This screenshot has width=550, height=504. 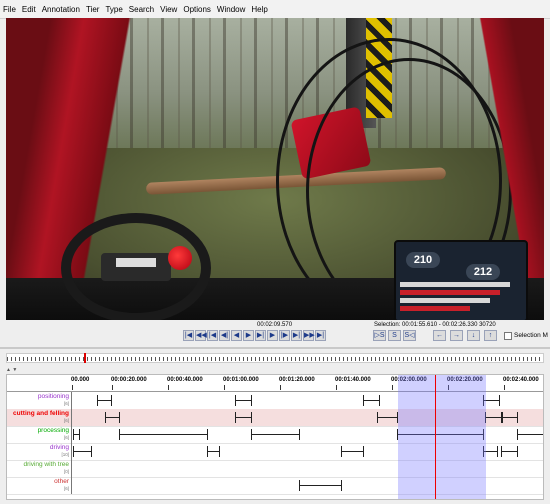 What do you see at coordinates (490, 335) in the screenshot?
I see `up-arrow-button: ↑` at bounding box center [490, 335].